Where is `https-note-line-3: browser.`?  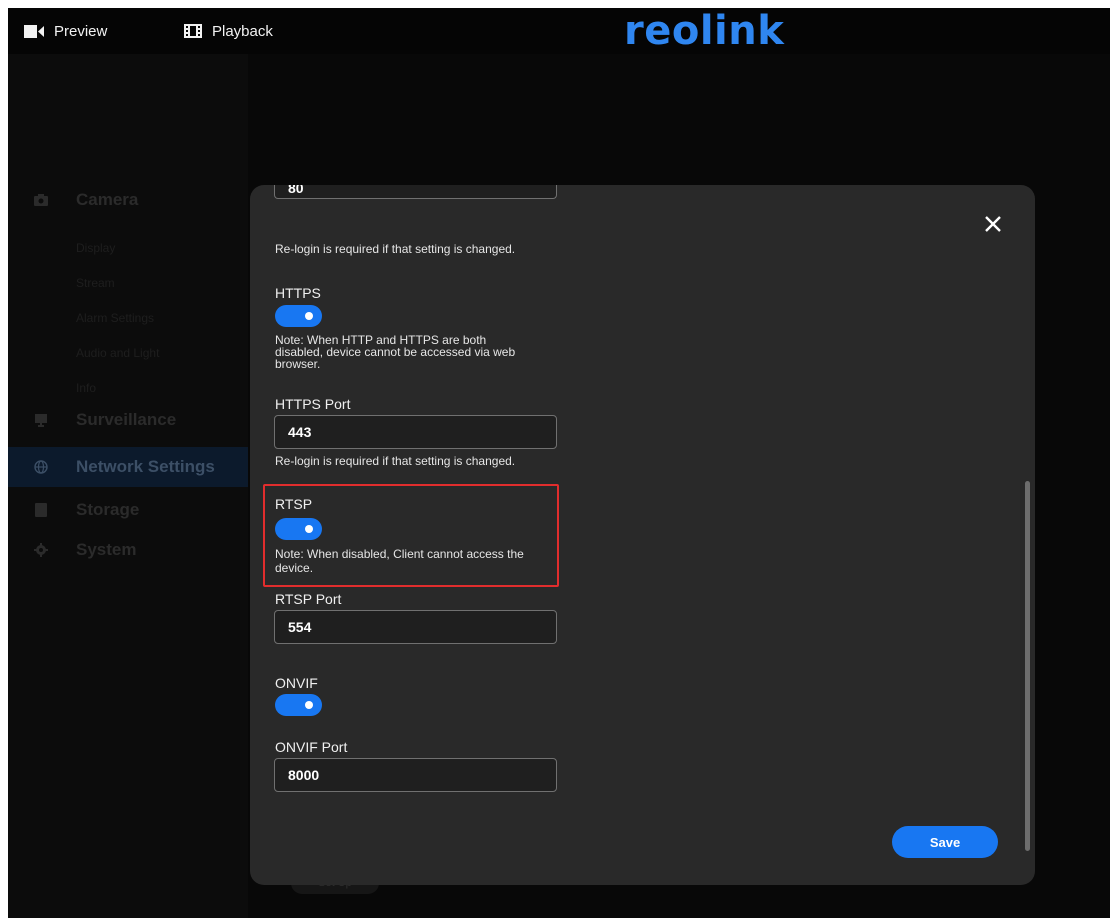 https-note-line-3: browser. is located at coordinates (298, 364).